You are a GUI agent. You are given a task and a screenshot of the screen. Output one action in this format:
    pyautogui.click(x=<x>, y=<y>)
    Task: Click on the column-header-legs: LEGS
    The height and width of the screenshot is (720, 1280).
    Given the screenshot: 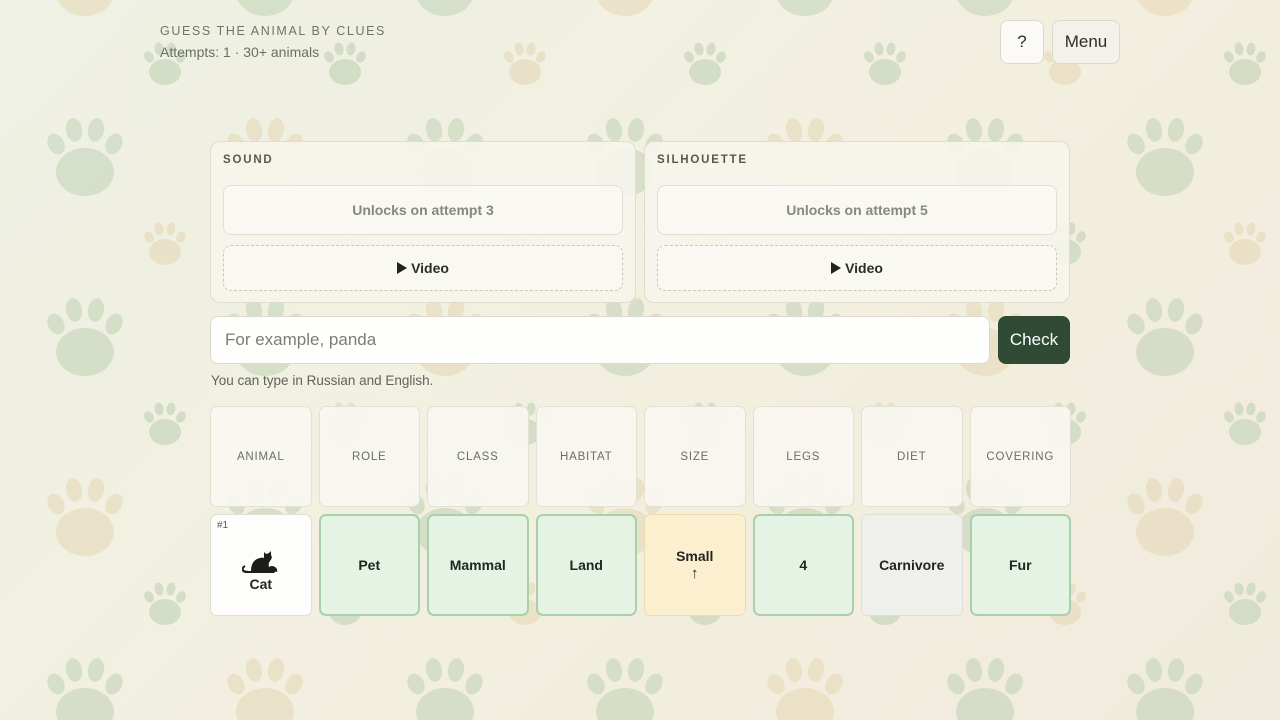 What is the action you would take?
    pyautogui.click(x=803, y=456)
    